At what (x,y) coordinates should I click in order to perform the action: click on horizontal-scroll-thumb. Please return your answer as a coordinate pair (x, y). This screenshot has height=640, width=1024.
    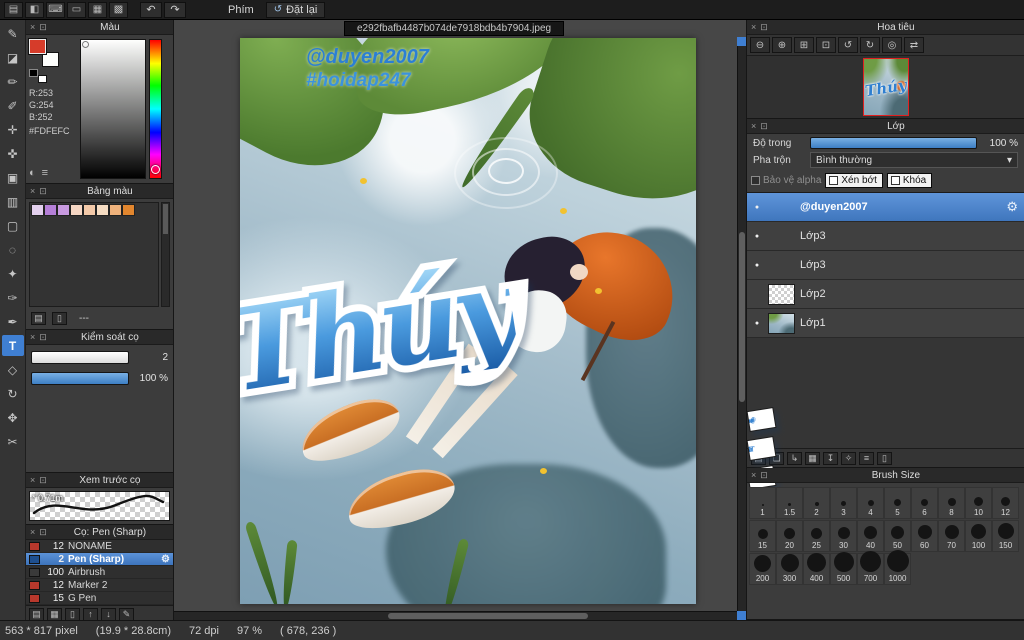
    Looking at the image, I should click on (487, 616).